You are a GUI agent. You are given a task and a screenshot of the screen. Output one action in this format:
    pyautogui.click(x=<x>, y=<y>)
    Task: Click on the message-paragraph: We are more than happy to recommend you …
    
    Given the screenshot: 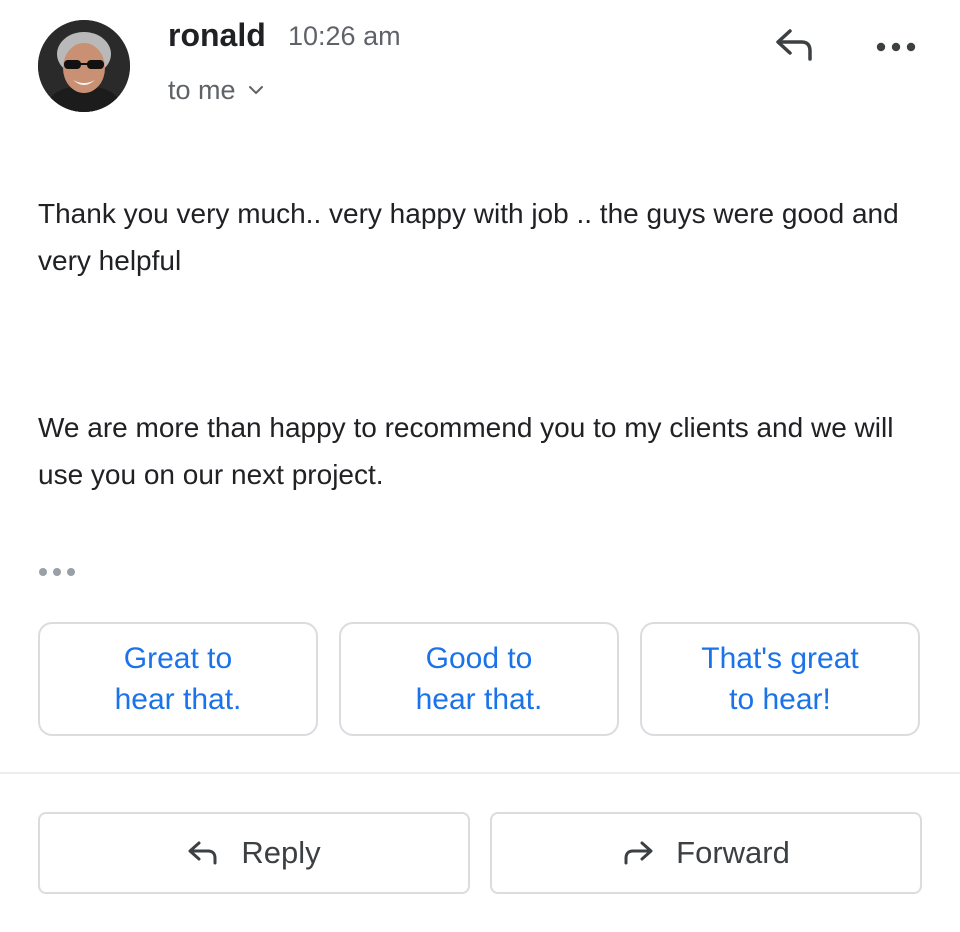 What is the action you would take?
    pyautogui.click(x=466, y=451)
    